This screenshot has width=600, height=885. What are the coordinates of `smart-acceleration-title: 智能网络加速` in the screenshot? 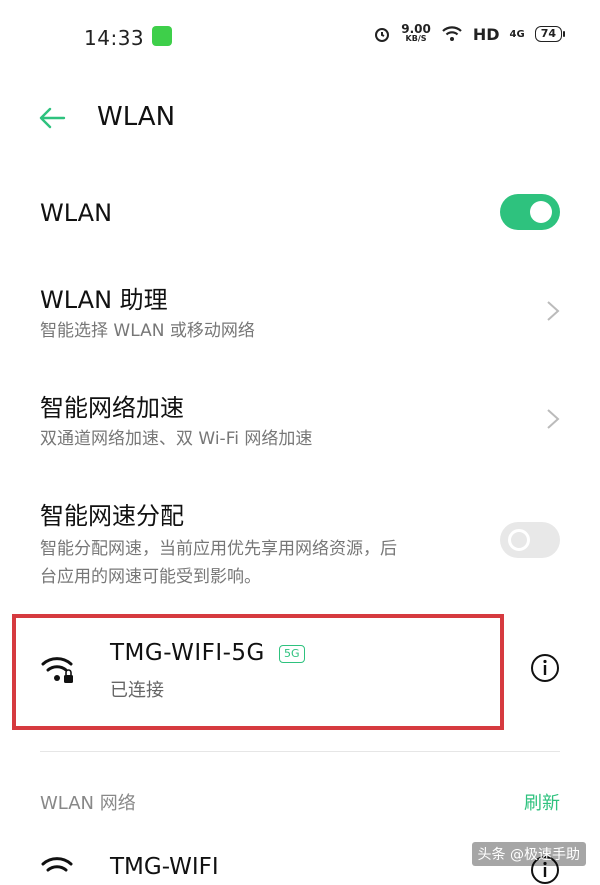 It's located at (112, 408).